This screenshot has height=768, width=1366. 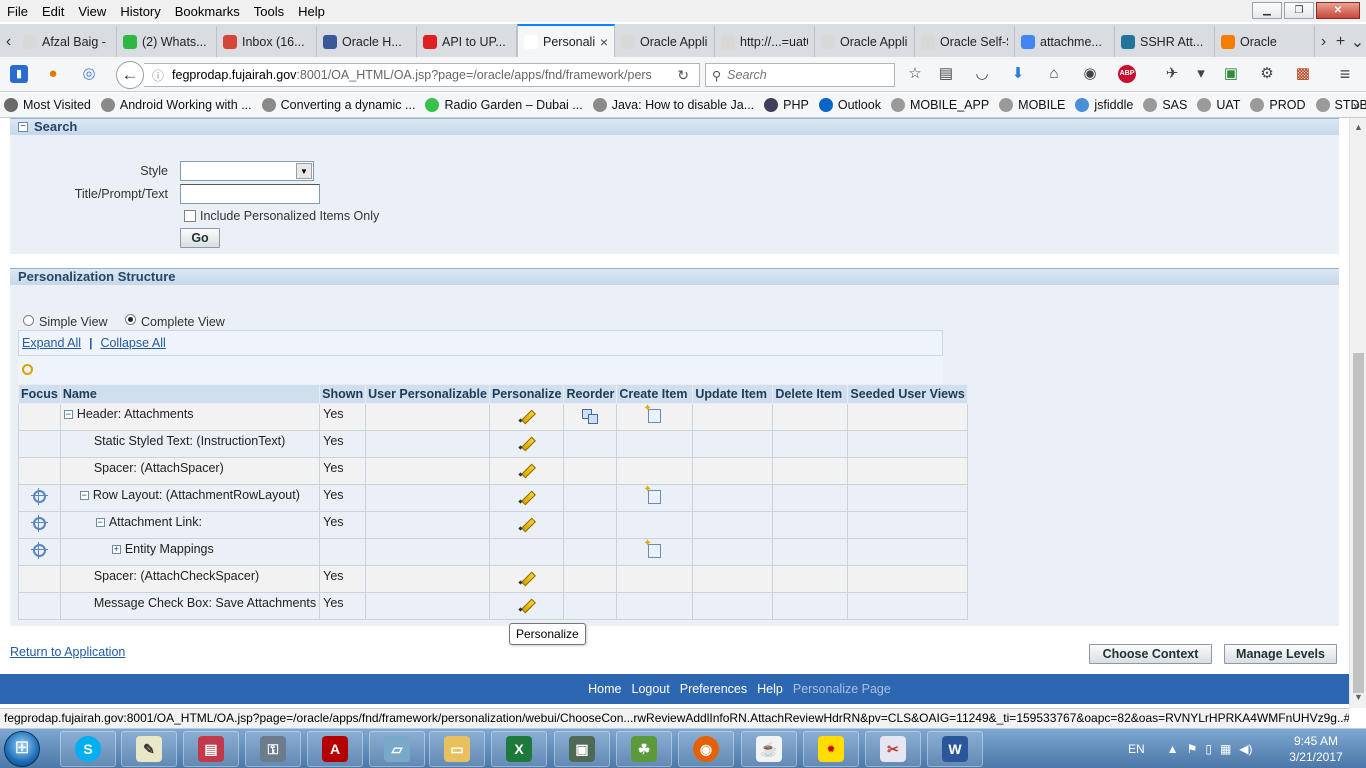 What do you see at coordinates (1345, 74) in the screenshot?
I see `hamburger-menu-icon: ≡` at bounding box center [1345, 74].